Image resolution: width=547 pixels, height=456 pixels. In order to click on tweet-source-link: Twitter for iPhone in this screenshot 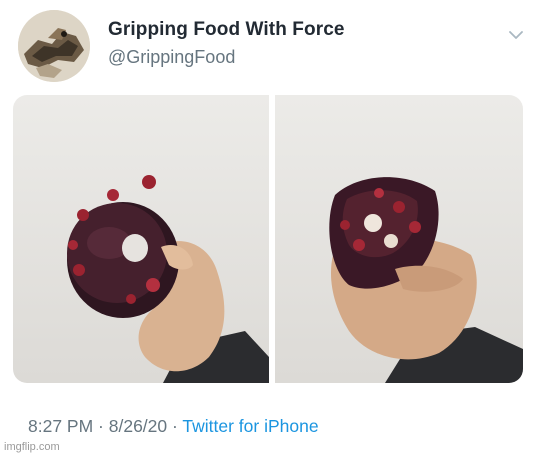, I will do `click(250, 426)`.